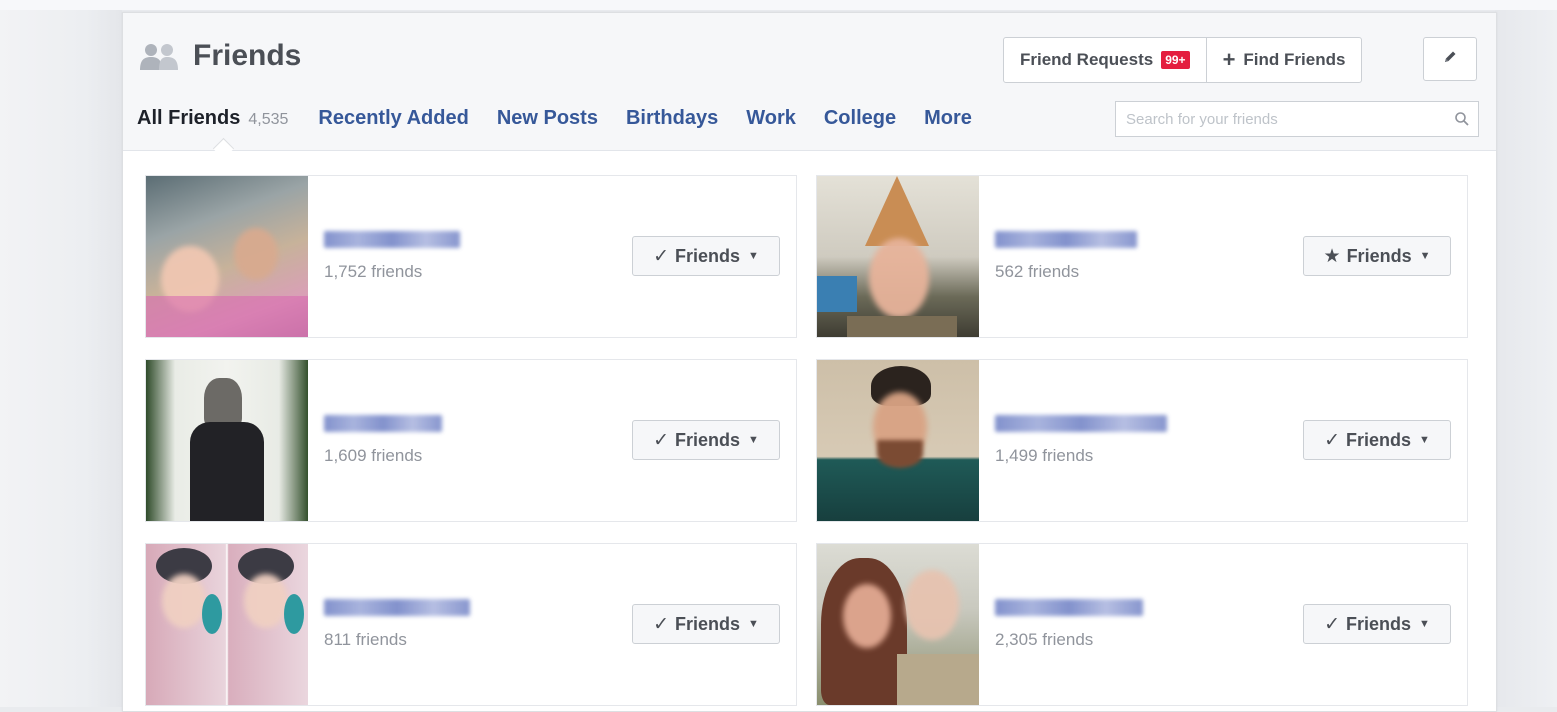 The height and width of the screenshot is (712, 1557). I want to click on header-actions: Friend Requests 99+ + Find Friends, so click(1183, 60).